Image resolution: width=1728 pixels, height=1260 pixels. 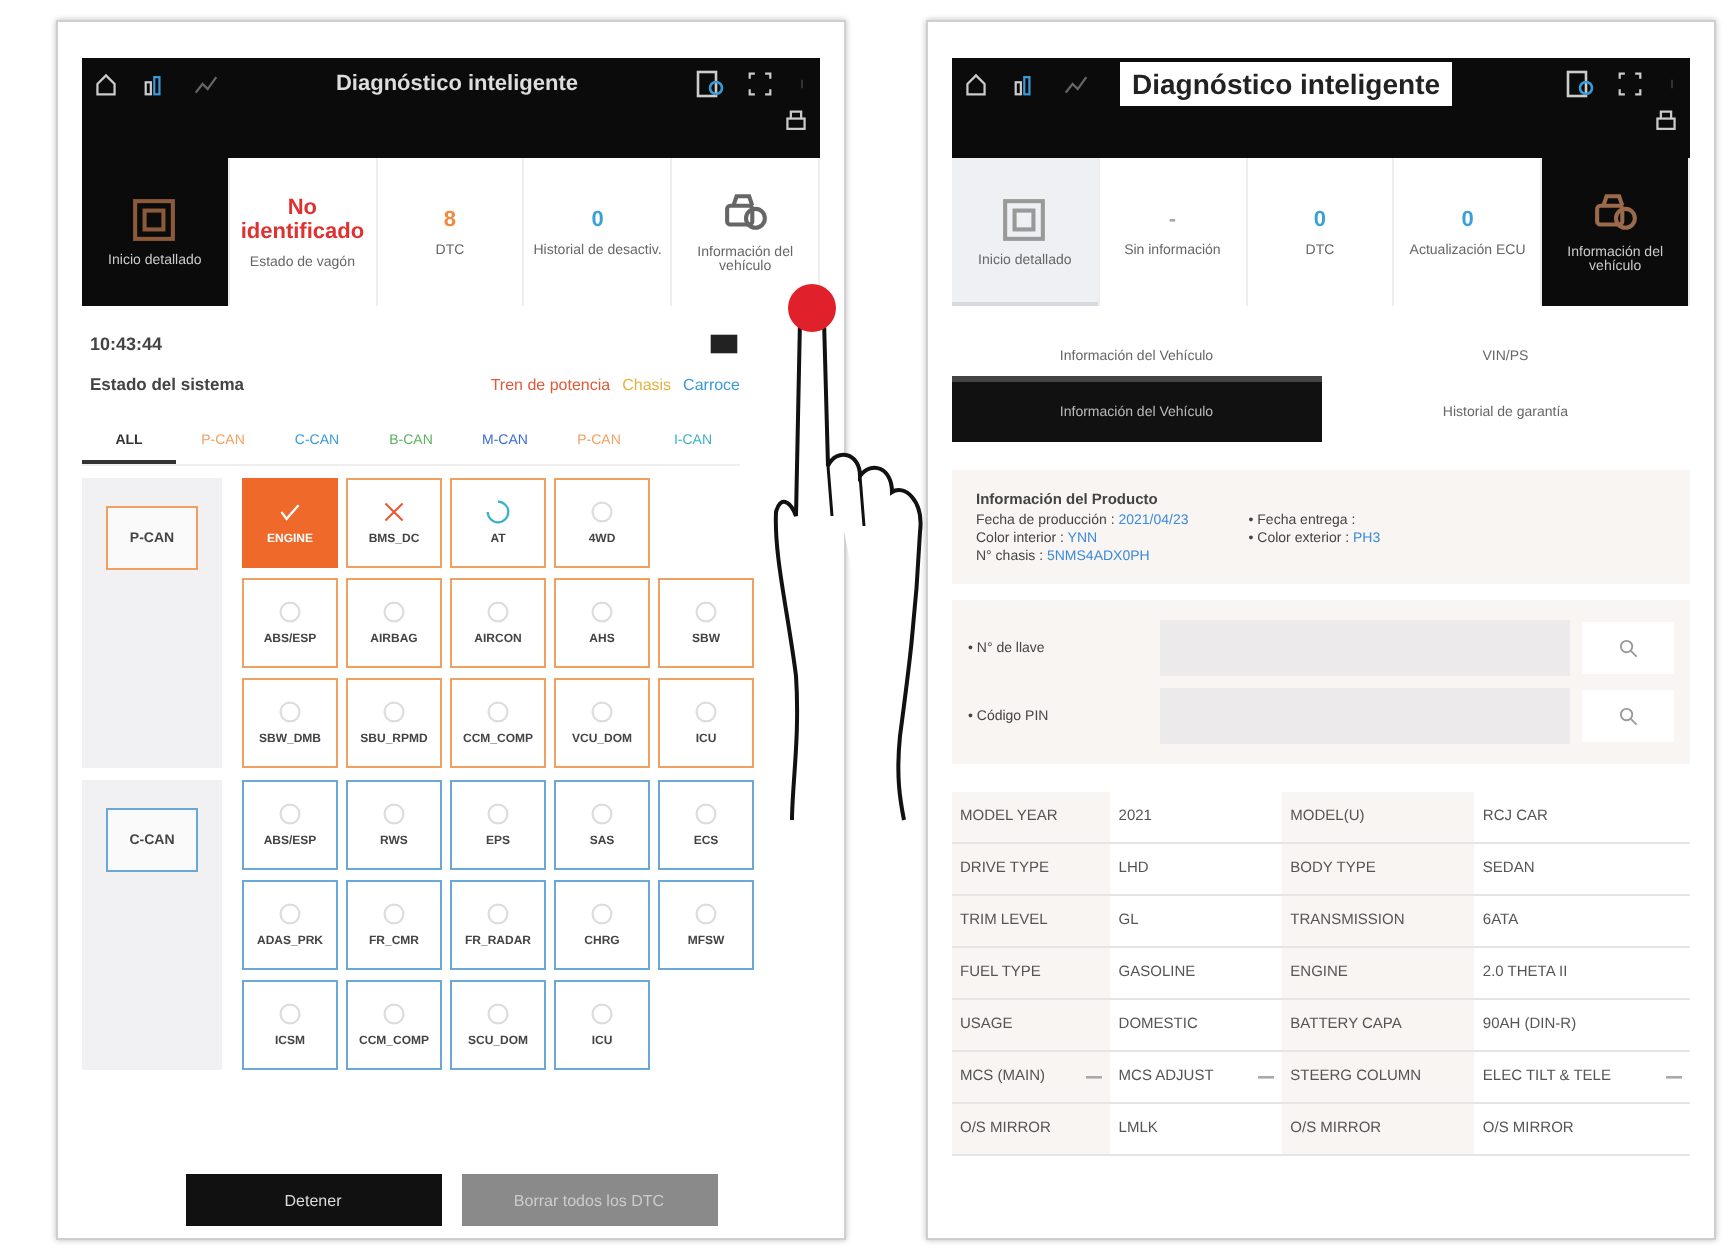 I want to click on cross-icon, so click(x=394, y=512).